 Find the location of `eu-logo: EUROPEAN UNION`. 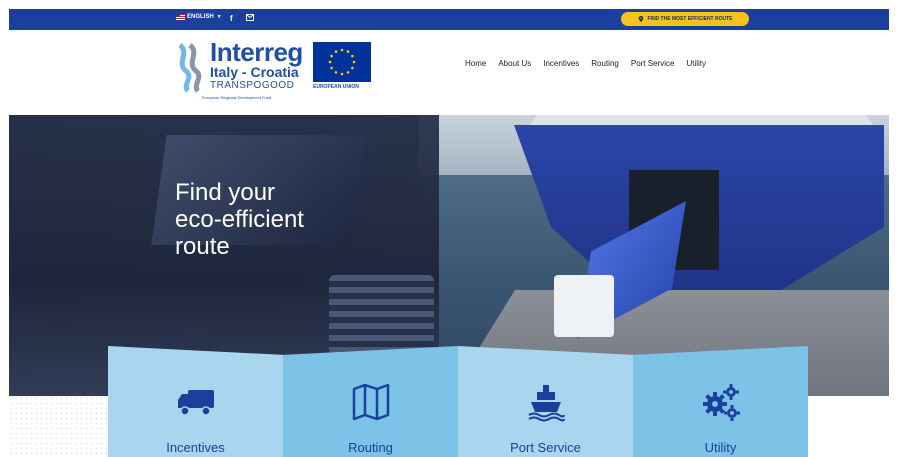

eu-logo: EUROPEAN UNION is located at coordinates (343, 68).